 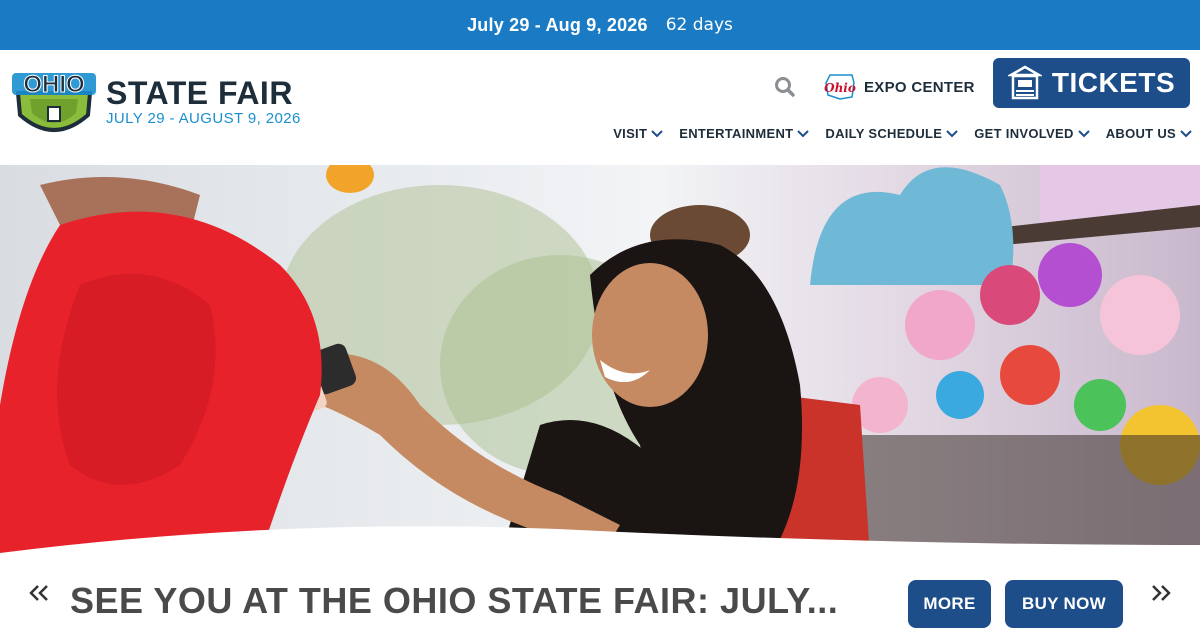 I want to click on expo-center-label: EXPO CENTER, so click(x=919, y=87).